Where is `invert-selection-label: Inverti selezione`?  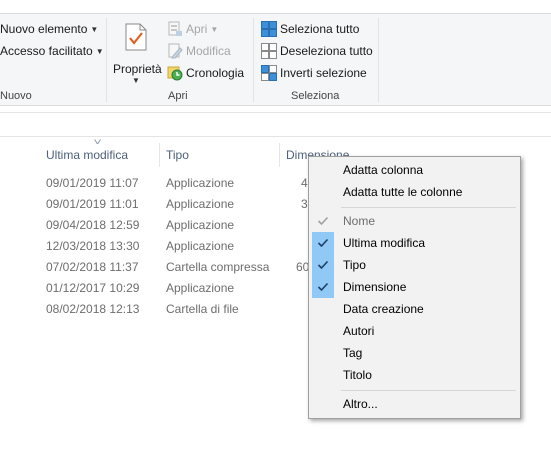
invert-selection-label: Inverti selezione is located at coordinates (323, 73).